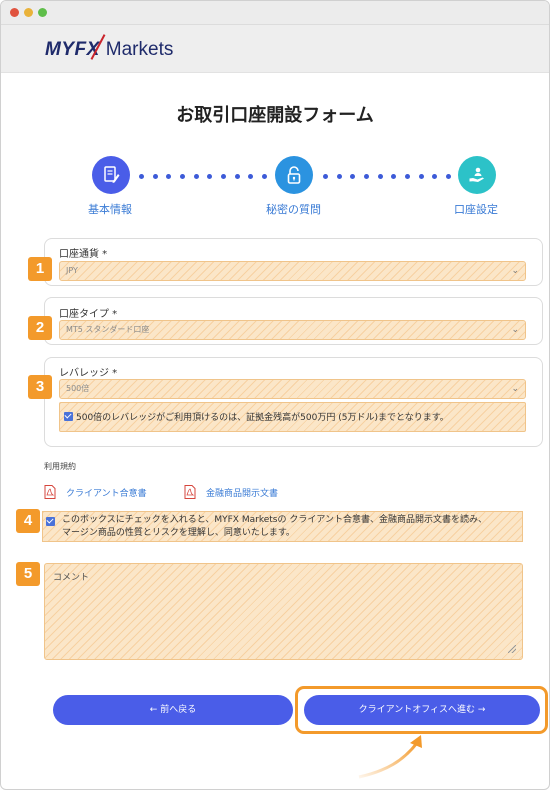 Image resolution: width=550 pixels, height=790 pixels. I want to click on site-header: MYFX Markets, so click(275, 49).